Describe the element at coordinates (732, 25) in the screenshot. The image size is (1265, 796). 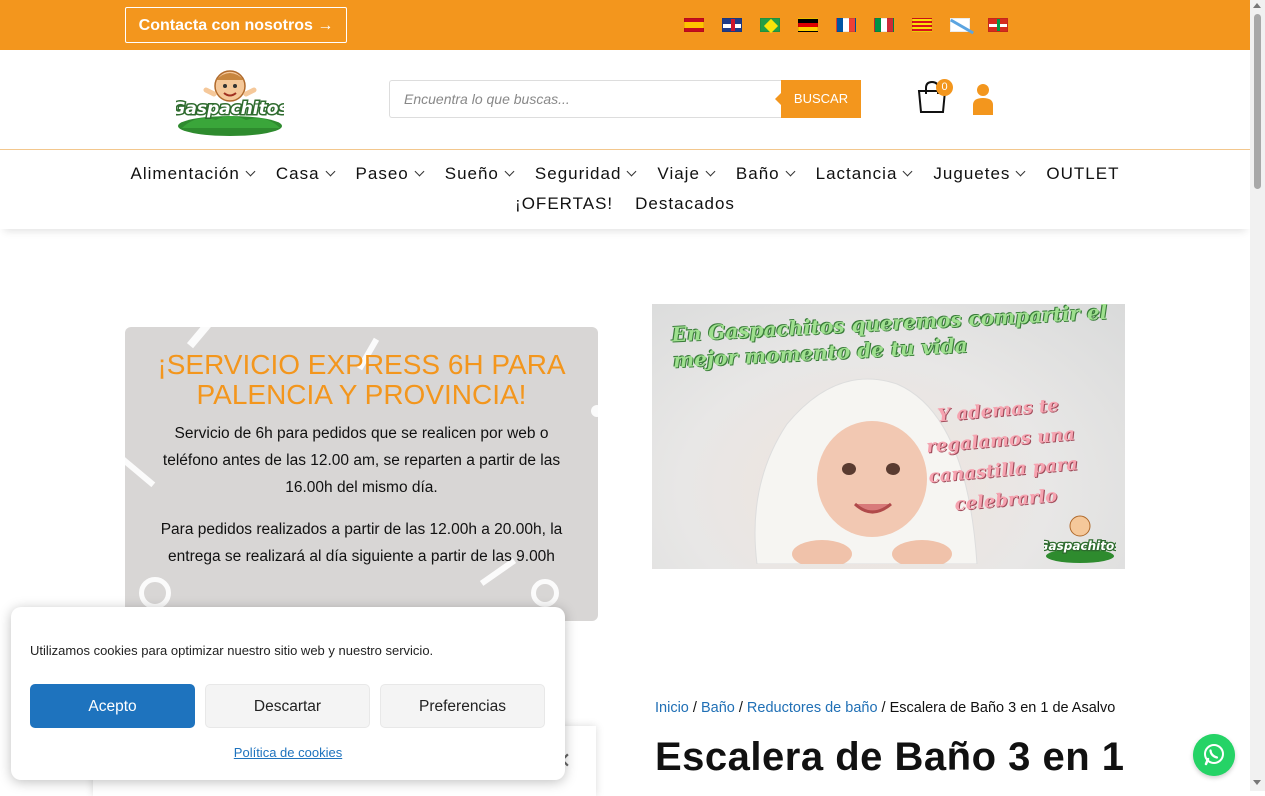
I see `uk-flag-icon` at that location.